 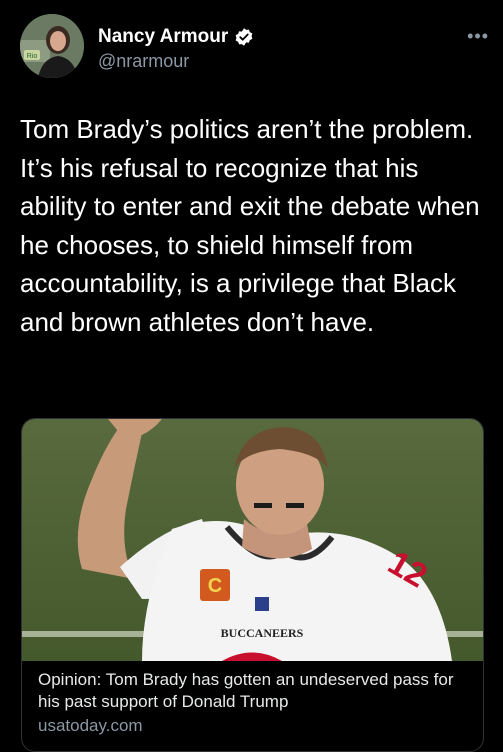 I want to click on author-block: Nancy Armour @nrarmour, so click(x=176, y=49).